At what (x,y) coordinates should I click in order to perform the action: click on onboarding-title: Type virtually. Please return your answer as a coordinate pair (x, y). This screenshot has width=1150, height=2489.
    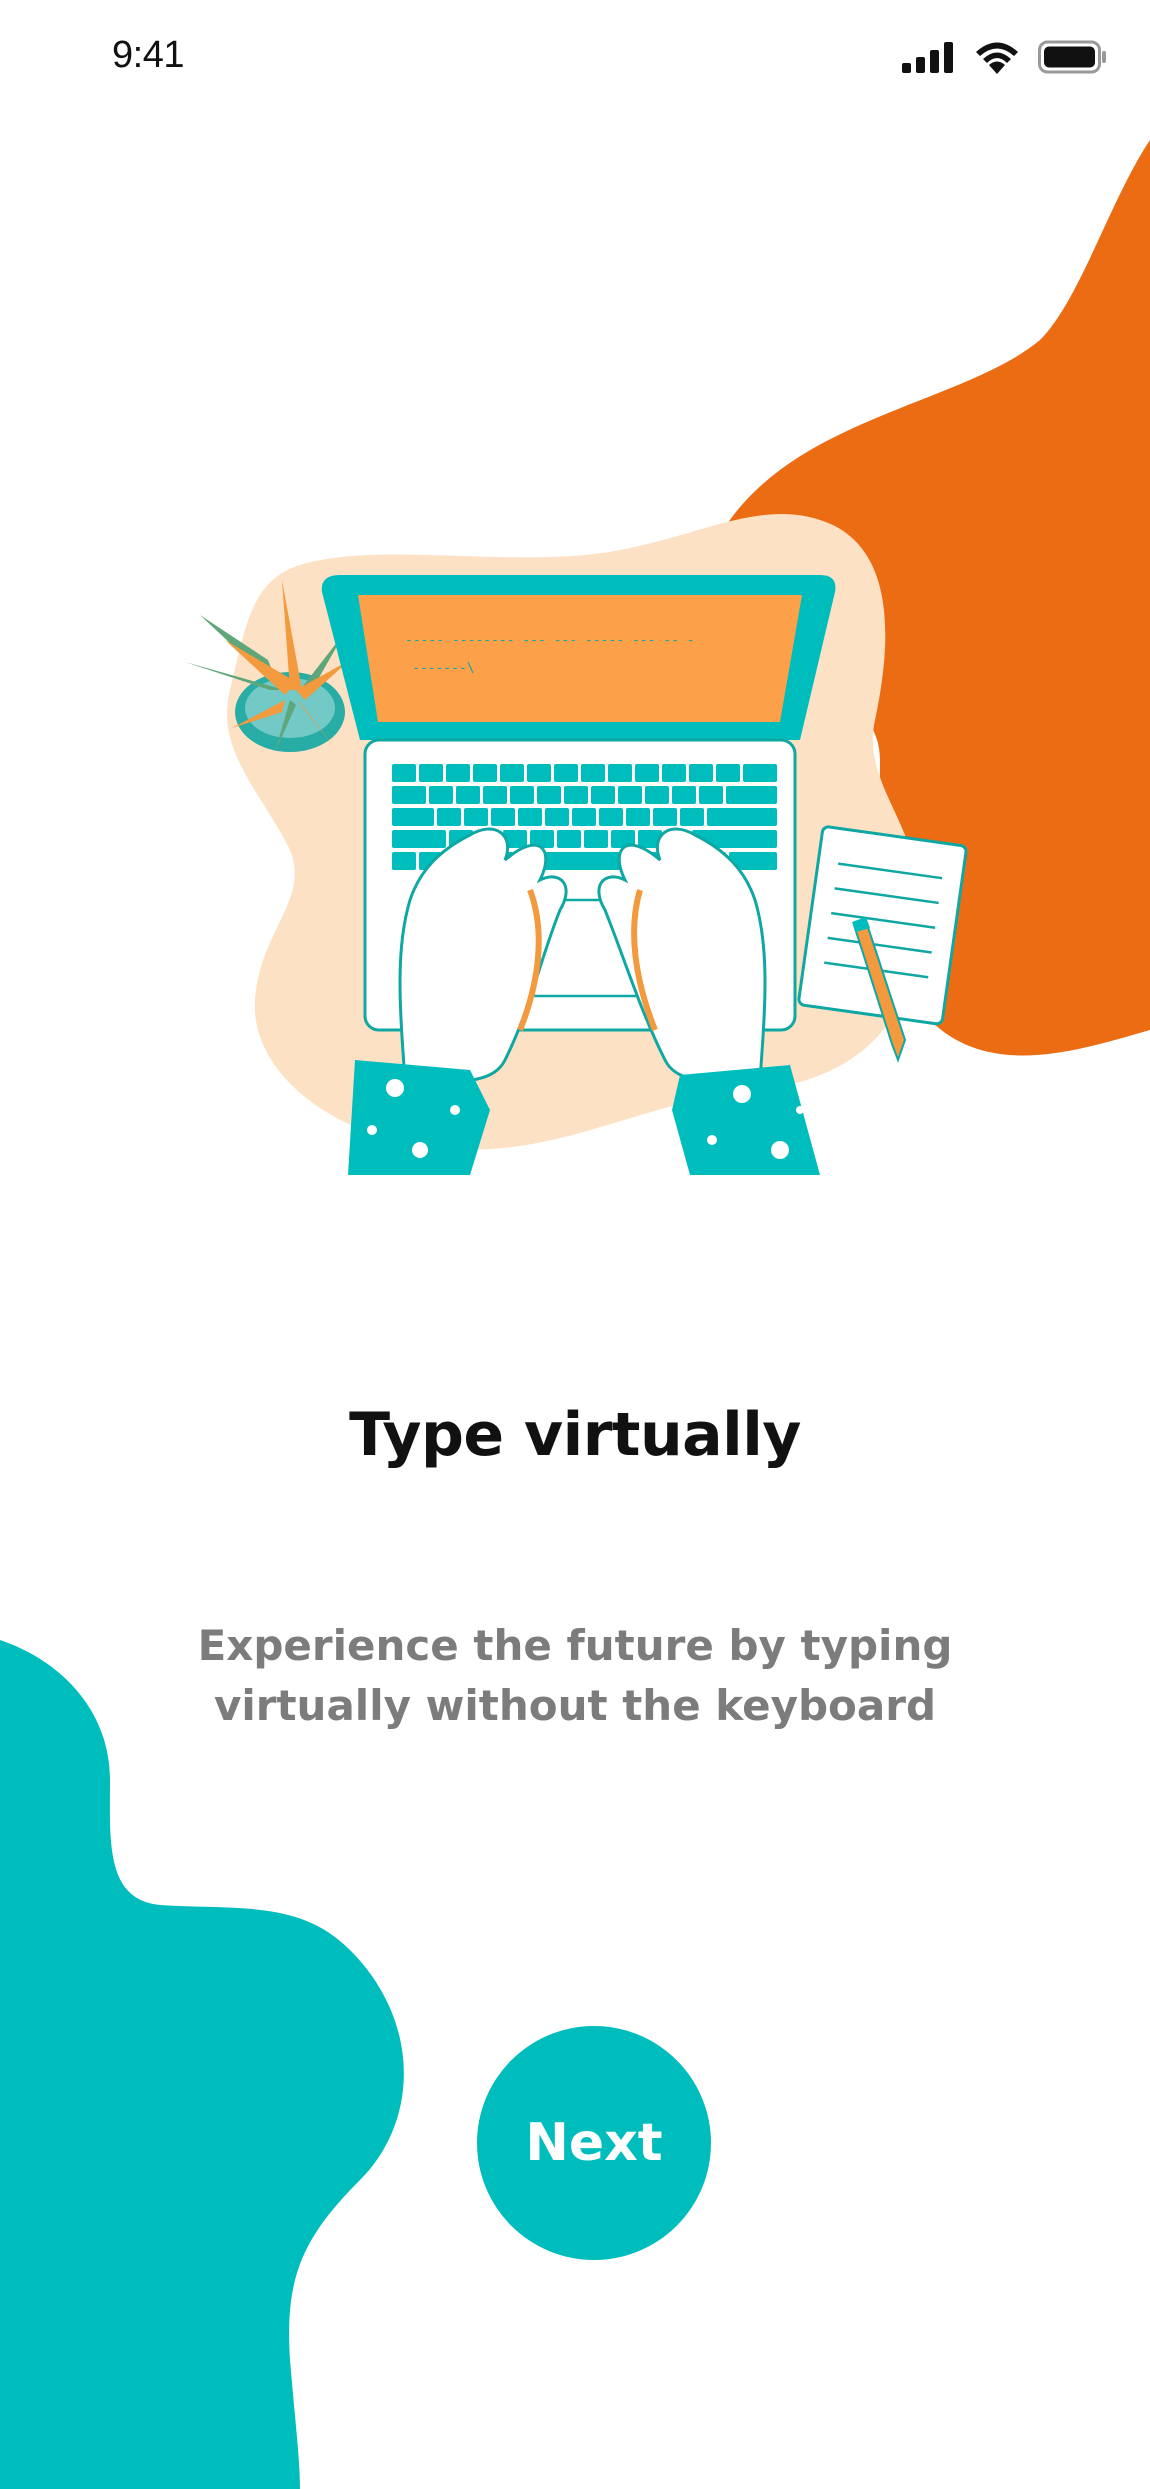
    Looking at the image, I should click on (575, 1435).